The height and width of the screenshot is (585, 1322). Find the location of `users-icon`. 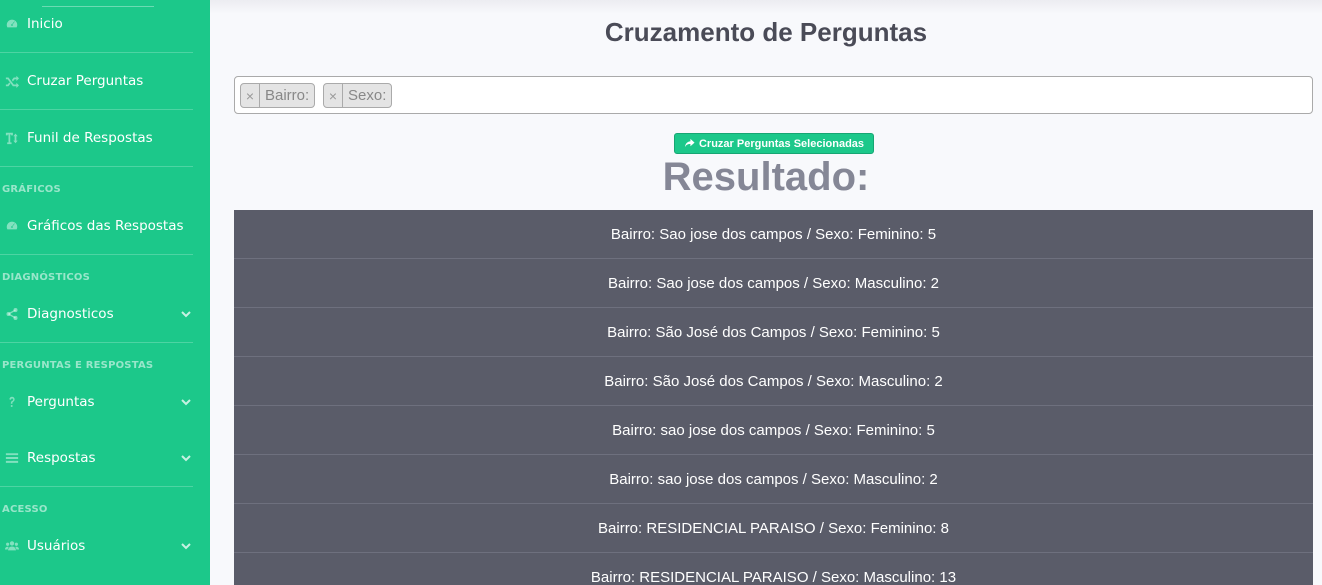

users-icon is located at coordinates (12, 546).